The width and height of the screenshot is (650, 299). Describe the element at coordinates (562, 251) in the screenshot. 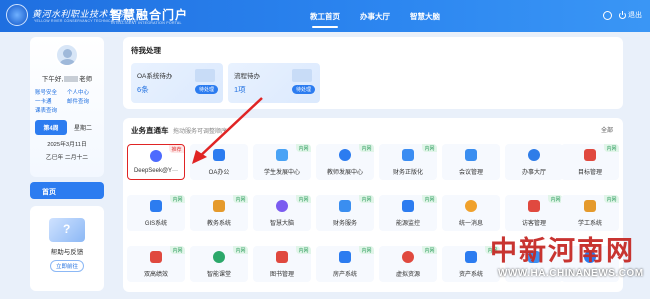

I see `watermark-logo: 中新河南网` at that location.